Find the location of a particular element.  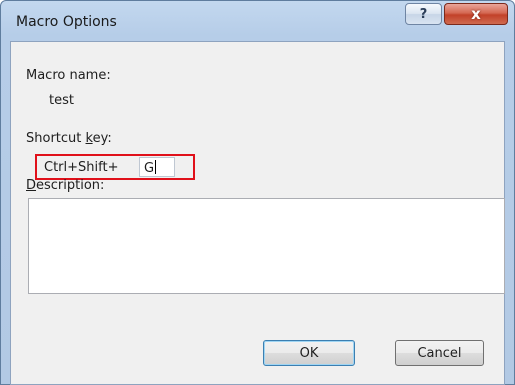

help-icon: ? is located at coordinates (423, 14).